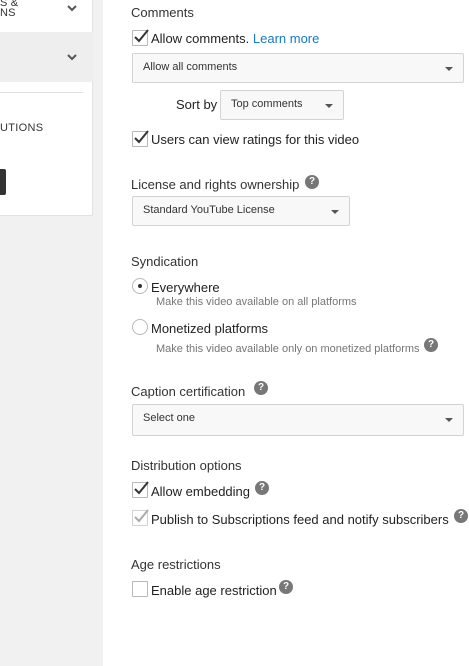 Image resolution: width=469 pixels, height=666 pixels. What do you see at coordinates (188, 391) in the screenshot?
I see `caption-title: Caption certification` at bounding box center [188, 391].